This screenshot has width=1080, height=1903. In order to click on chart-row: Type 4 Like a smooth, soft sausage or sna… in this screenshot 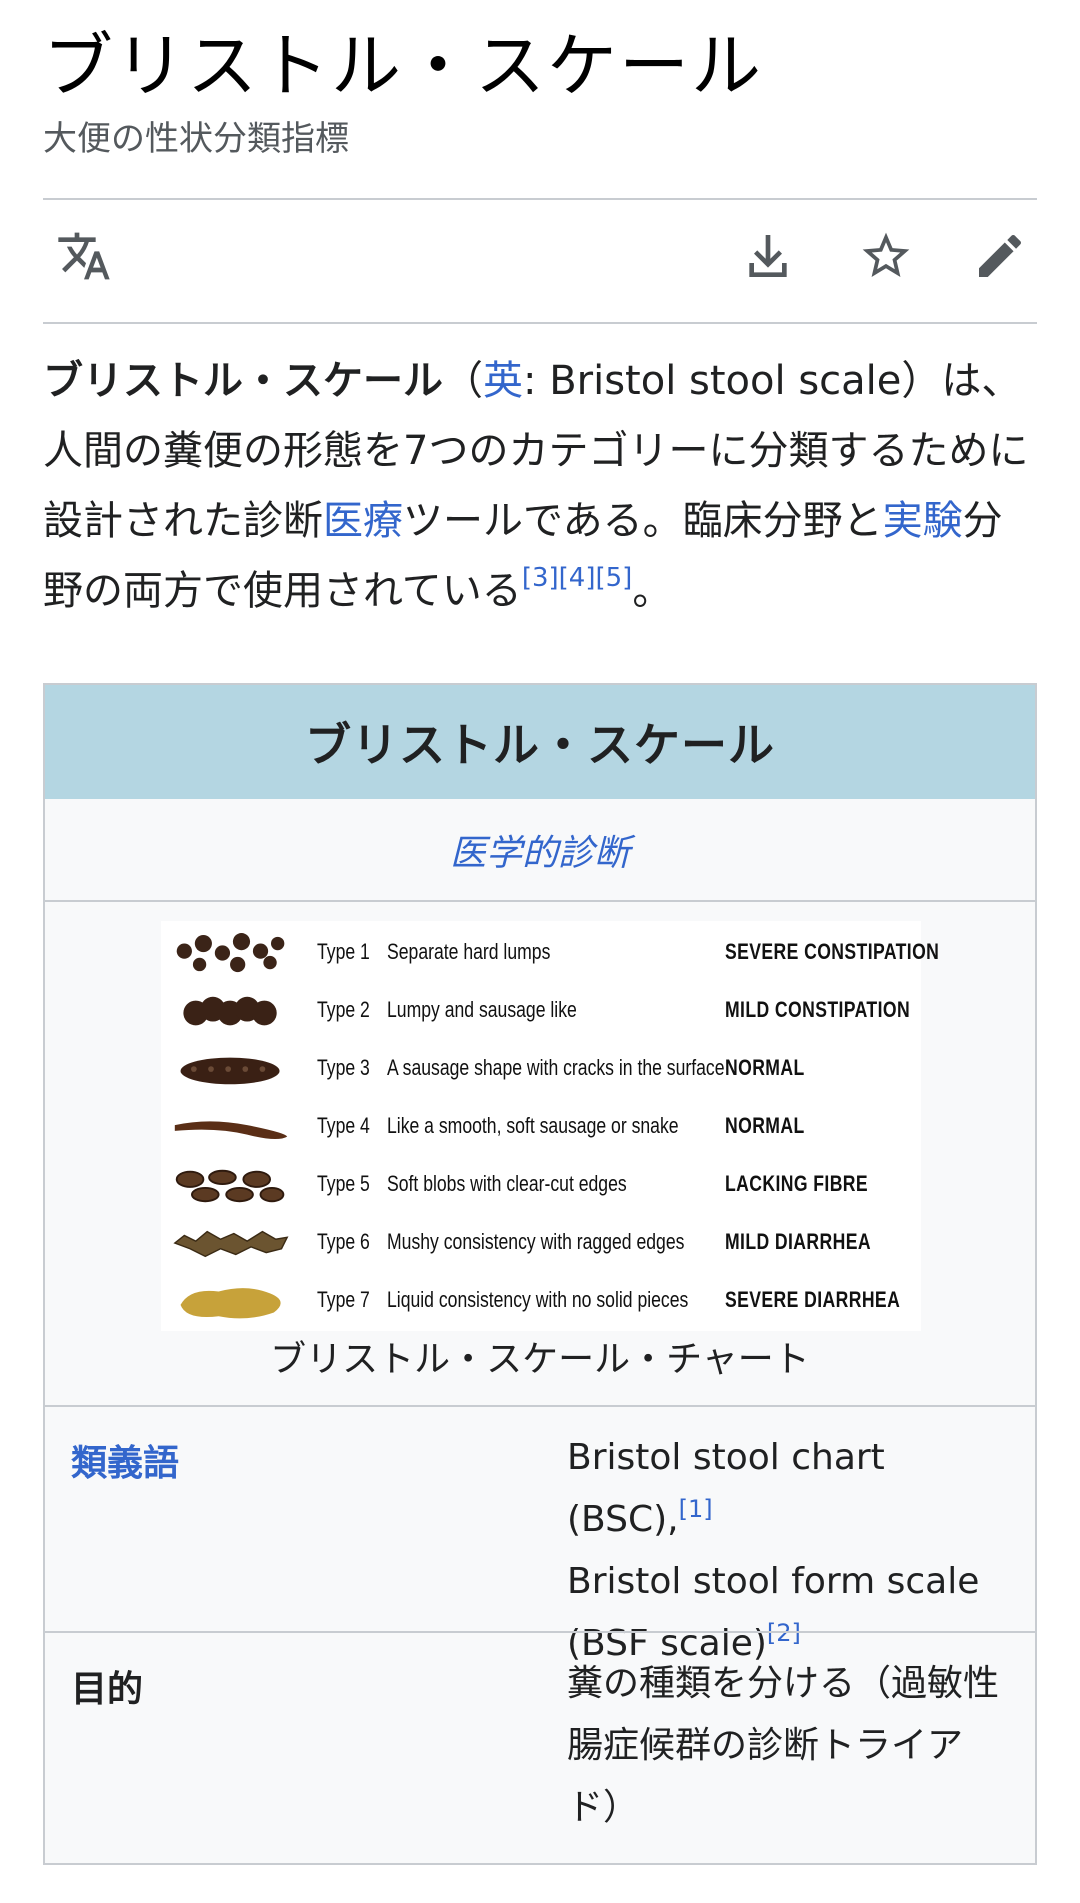, I will do `click(541, 1128)`.